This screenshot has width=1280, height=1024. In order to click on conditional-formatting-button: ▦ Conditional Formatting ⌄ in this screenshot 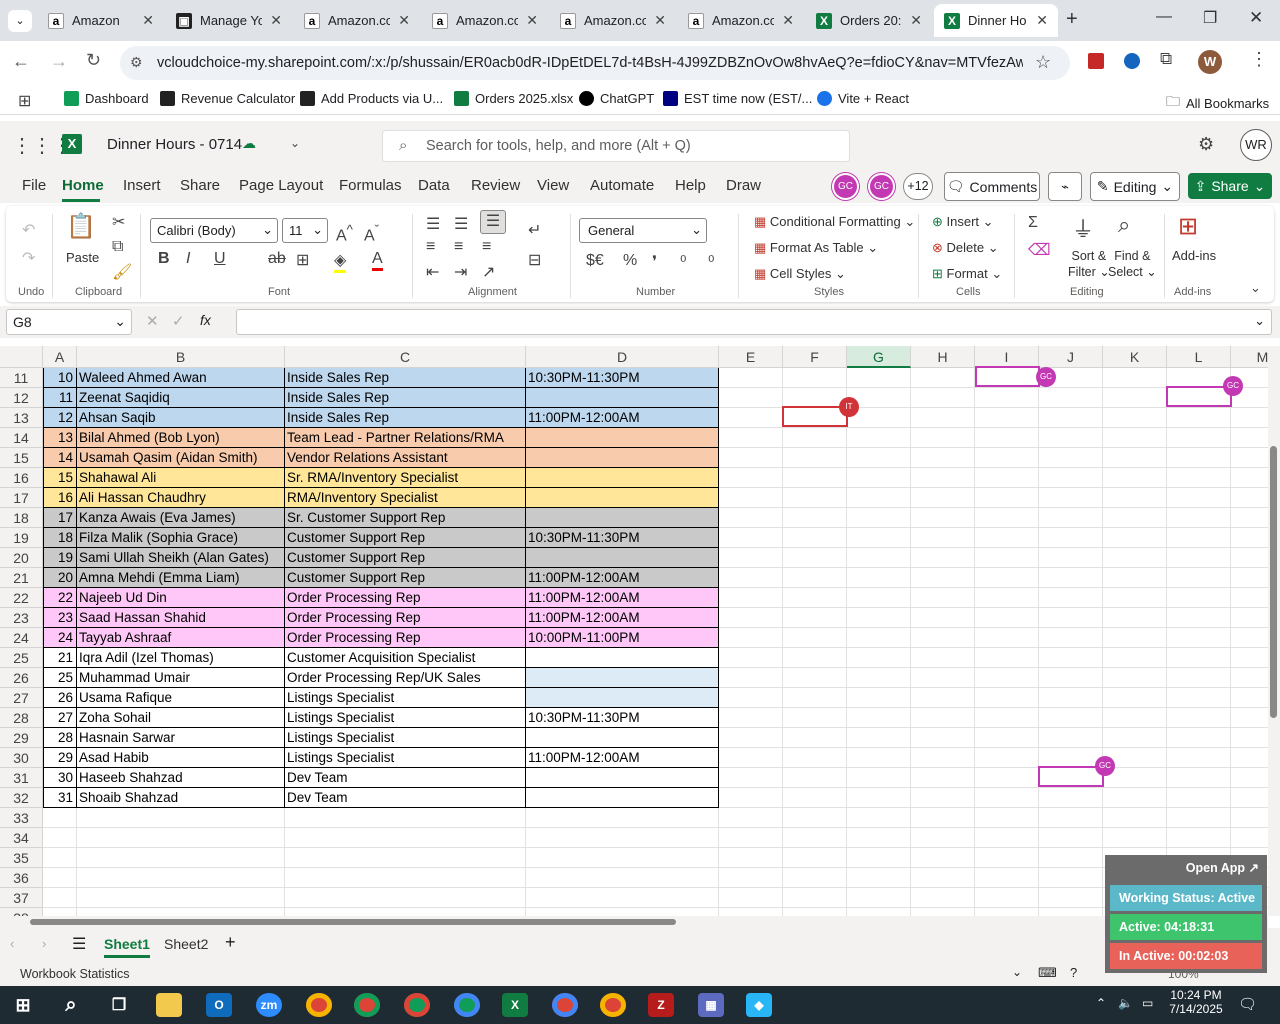, I will do `click(834, 222)`.